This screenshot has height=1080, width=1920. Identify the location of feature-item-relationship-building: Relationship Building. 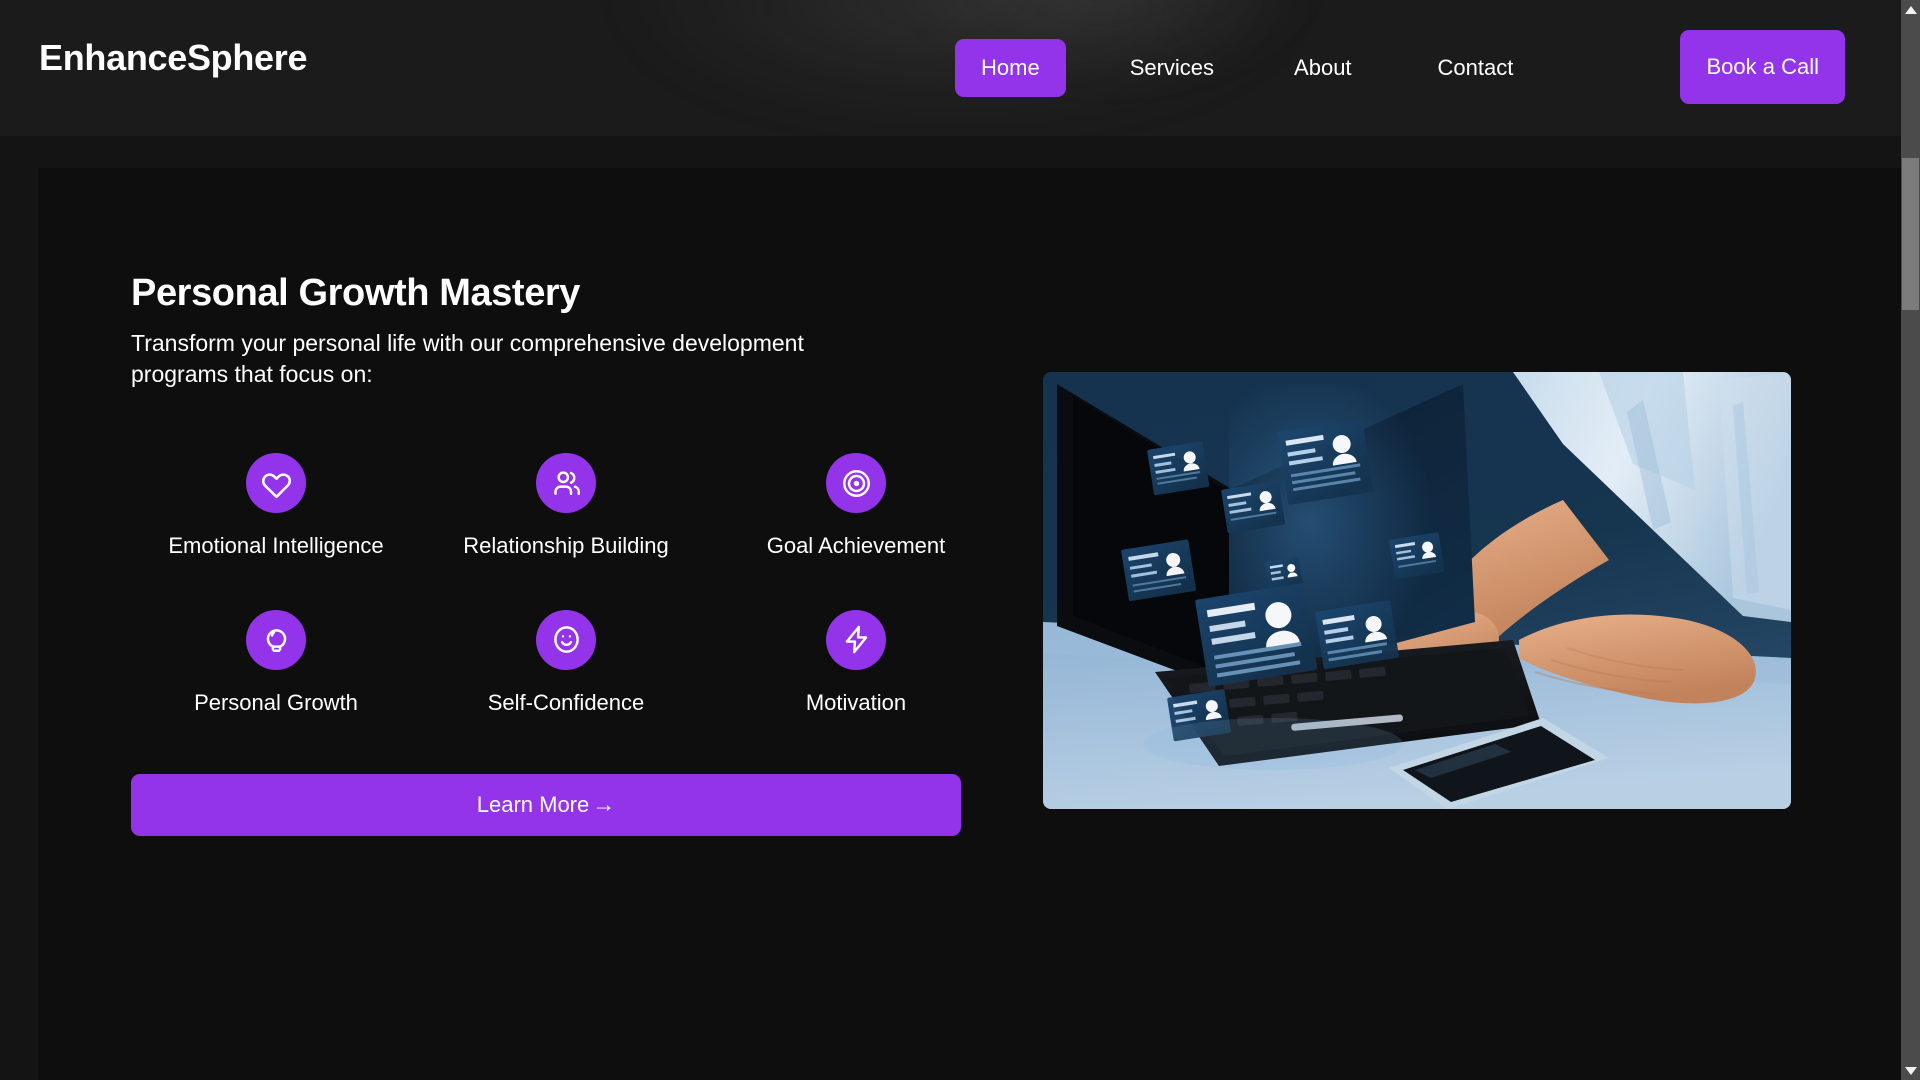
(566, 506).